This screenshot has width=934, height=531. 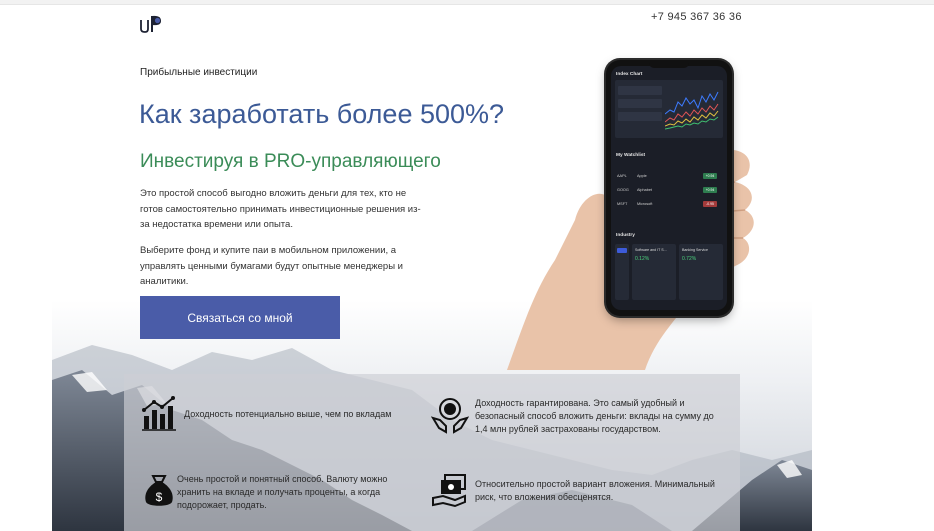 What do you see at coordinates (669, 65) in the screenshot?
I see `phone-notch` at bounding box center [669, 65].